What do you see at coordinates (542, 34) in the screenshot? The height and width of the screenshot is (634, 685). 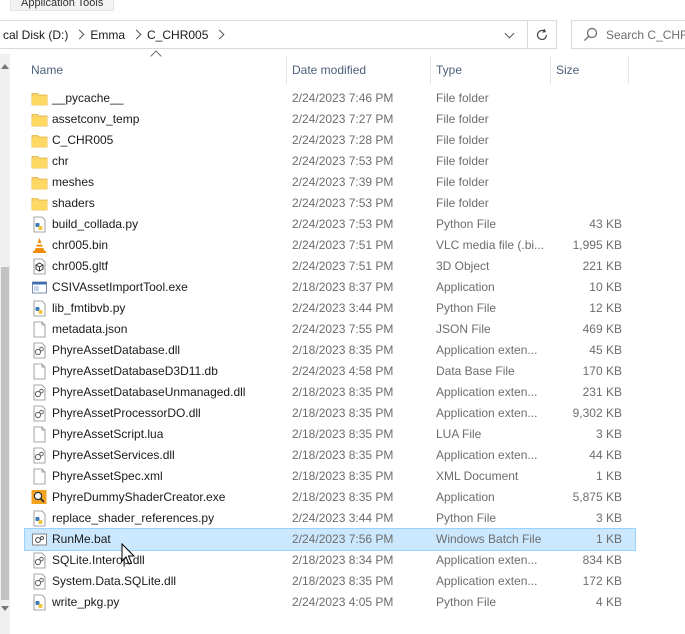 I see `refresh-button` at bounding box center [542, 34].